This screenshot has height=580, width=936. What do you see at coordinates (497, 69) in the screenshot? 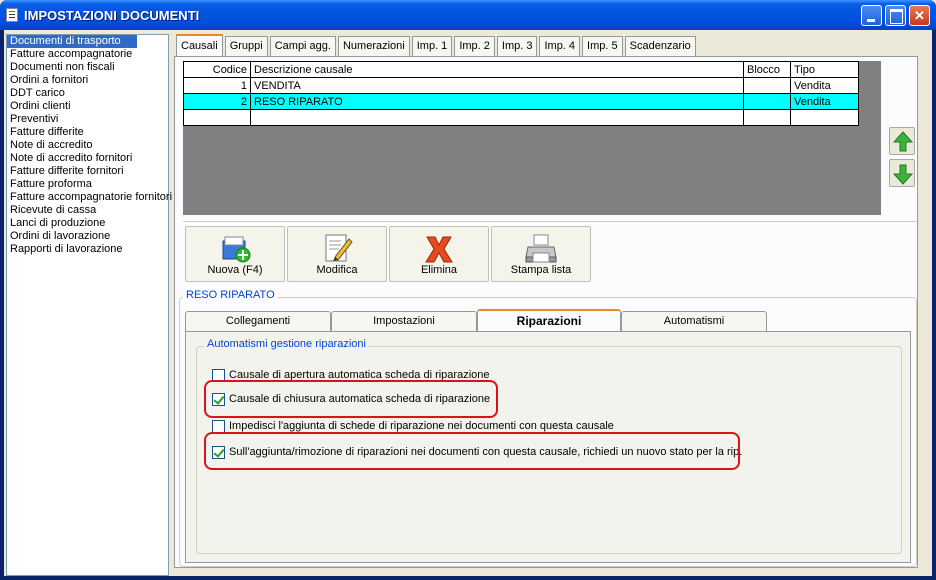
I see `column-header: Descrizione causale` at bounding box center [497, 69].